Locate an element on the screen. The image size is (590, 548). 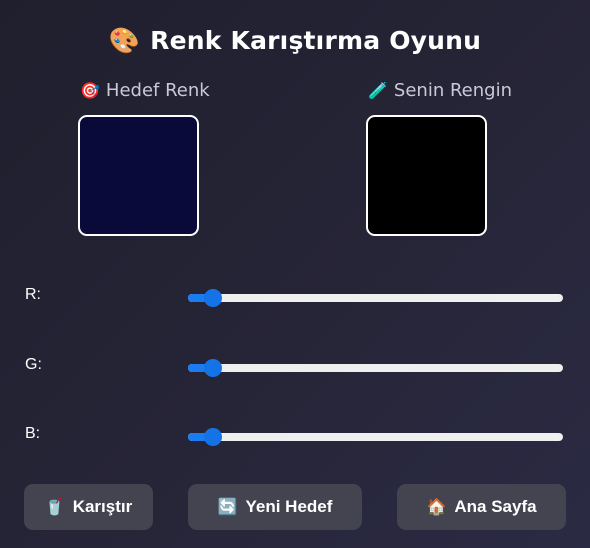
green-slider-thumb is located at coordinates (213, 368).